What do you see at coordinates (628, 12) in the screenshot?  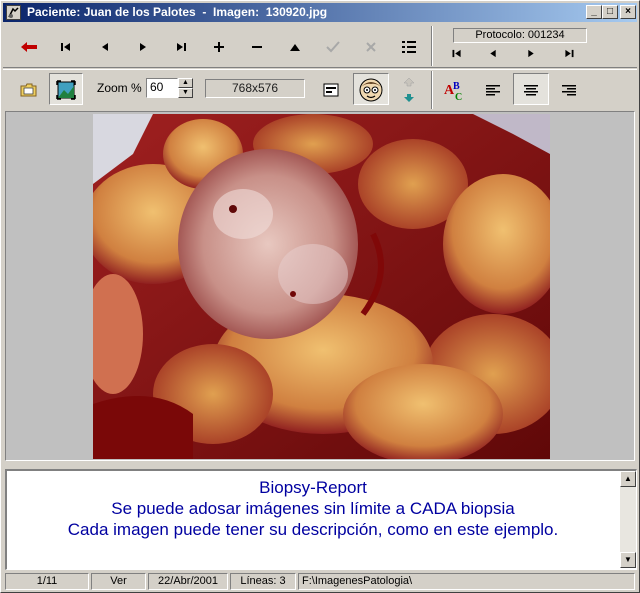 I see `close-button: ×` at bounding box center [628, 12].